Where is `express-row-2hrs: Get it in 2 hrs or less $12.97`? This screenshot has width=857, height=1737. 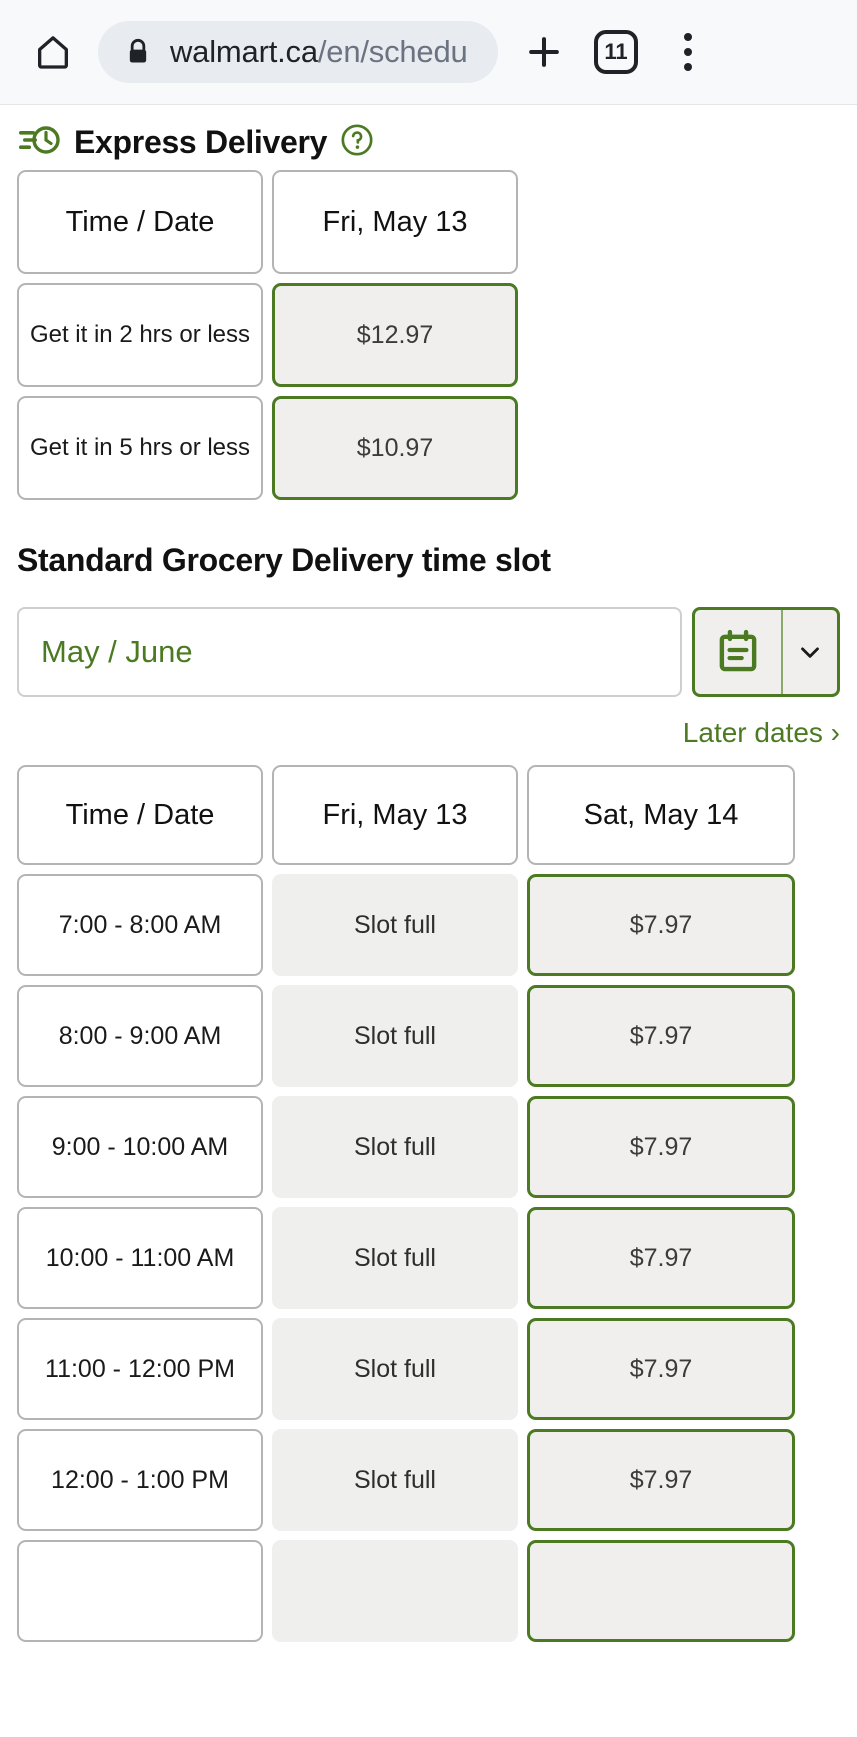 express-row-2hrs: Get it in 2 hrs or less $12.97 is located at coordinates (428, 335).